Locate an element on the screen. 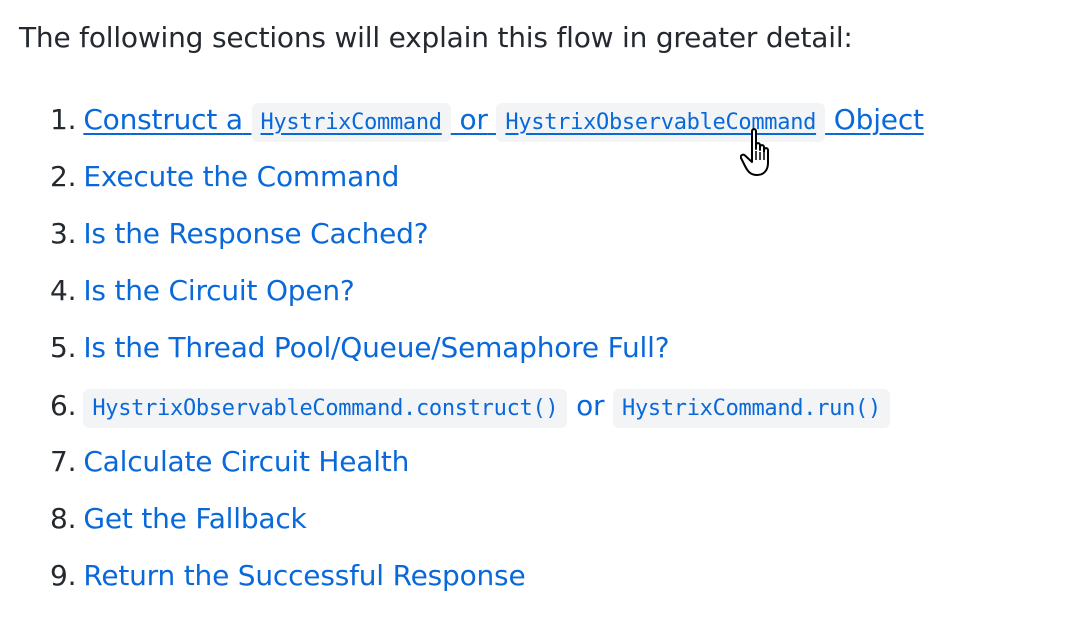  step-link-circuit-health: Calculate Circuit Health is located at coordinates (246, 461).